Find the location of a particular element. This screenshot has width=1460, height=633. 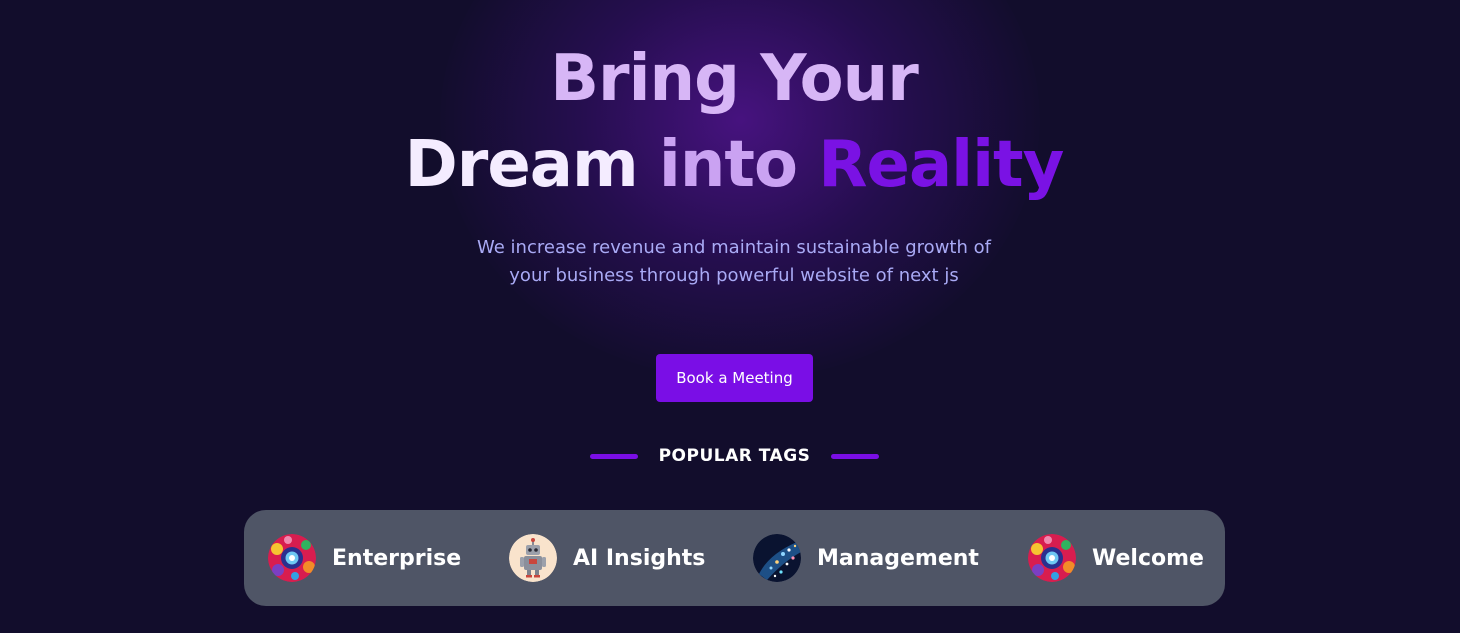

popular-tags-heading: POPULAR TAGS is located at coordinates (734, 456).